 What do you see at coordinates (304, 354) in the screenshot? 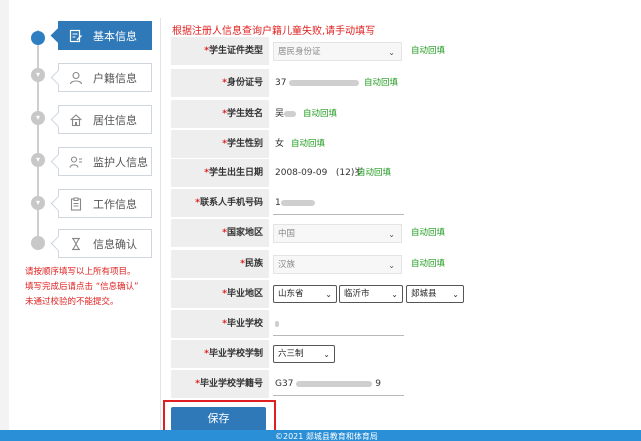
I see `school-system-select: 六三制 ⌄` at bounding box center [304, 354].